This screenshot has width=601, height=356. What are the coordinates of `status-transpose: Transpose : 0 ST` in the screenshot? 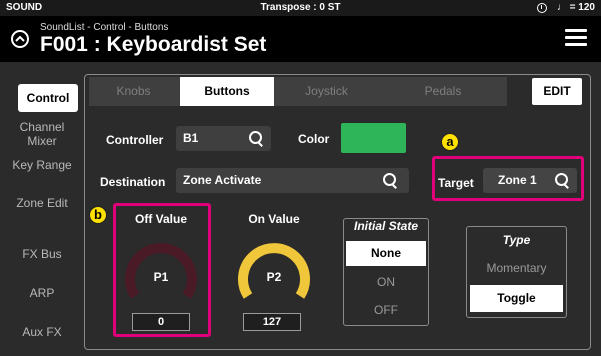 It's located at (300, 7).